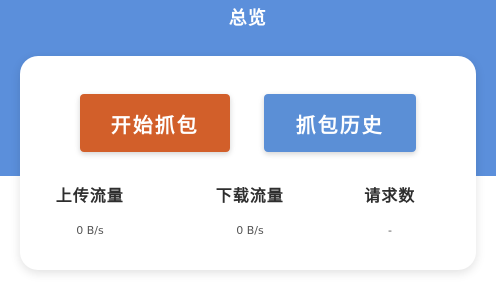  What do you see at coordinates (90, 230) in the screenshot?
I see `upload-traffic-value: 0 B/s` at bounding box center [90, 230].